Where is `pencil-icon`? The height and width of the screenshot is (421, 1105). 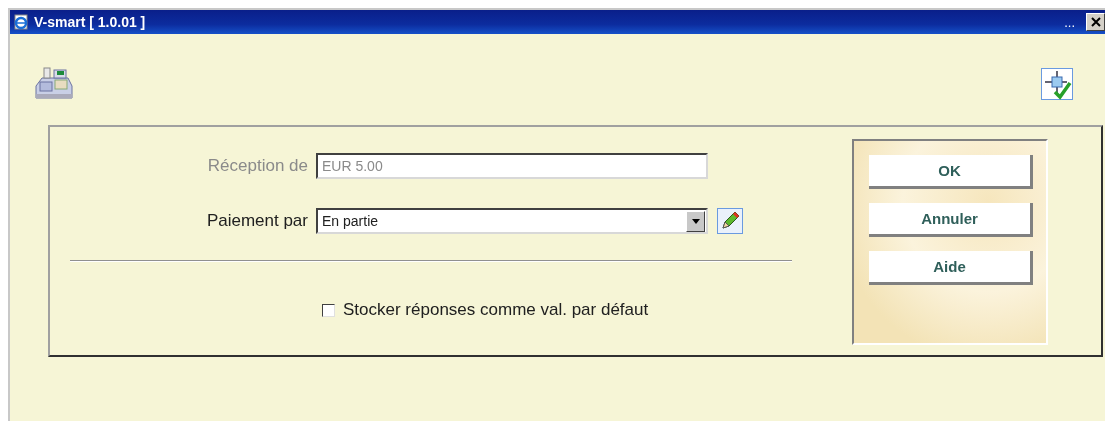 pencil-icon is located at coordinates (730, 221).